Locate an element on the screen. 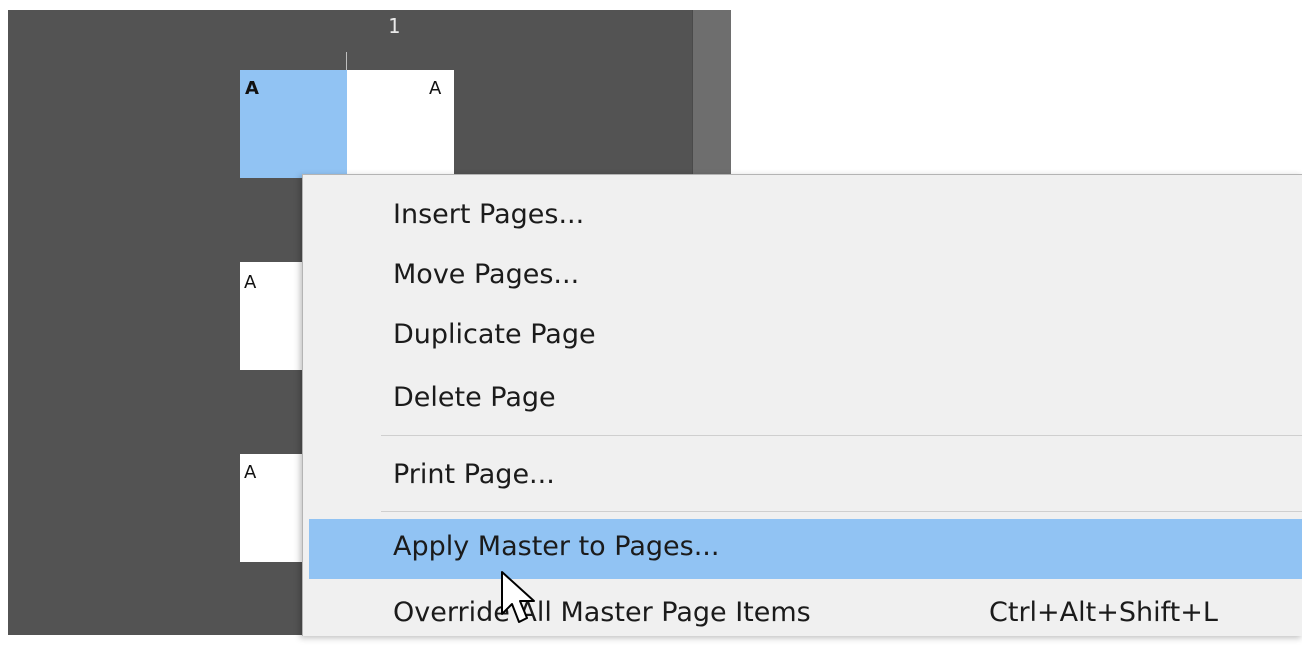 The height and width of the screenshot is (645, 1302). arrow-pointer-icon is located at coordinates (518, 597).